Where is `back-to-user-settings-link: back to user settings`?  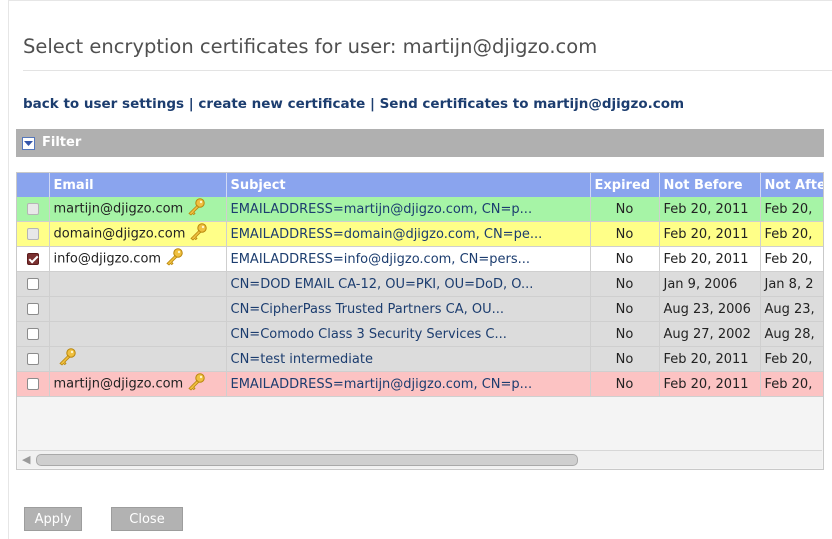
back-to-user-settings-link: back to user settings is located at coordinates (103, 104).